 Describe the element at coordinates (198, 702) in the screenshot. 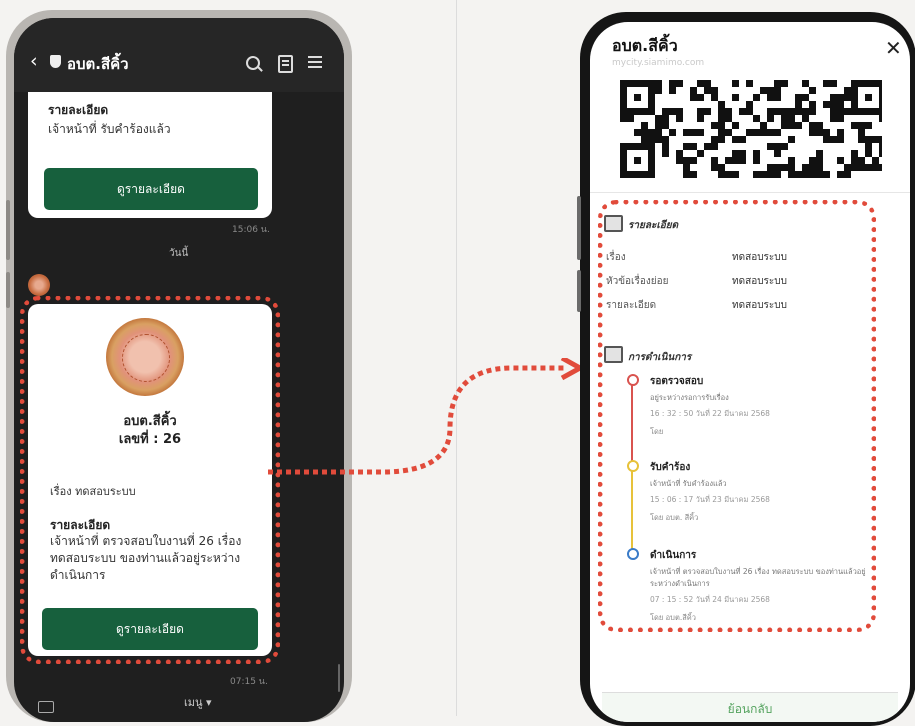

I see `bottom-menu-button: เมนู ▾` at that location.